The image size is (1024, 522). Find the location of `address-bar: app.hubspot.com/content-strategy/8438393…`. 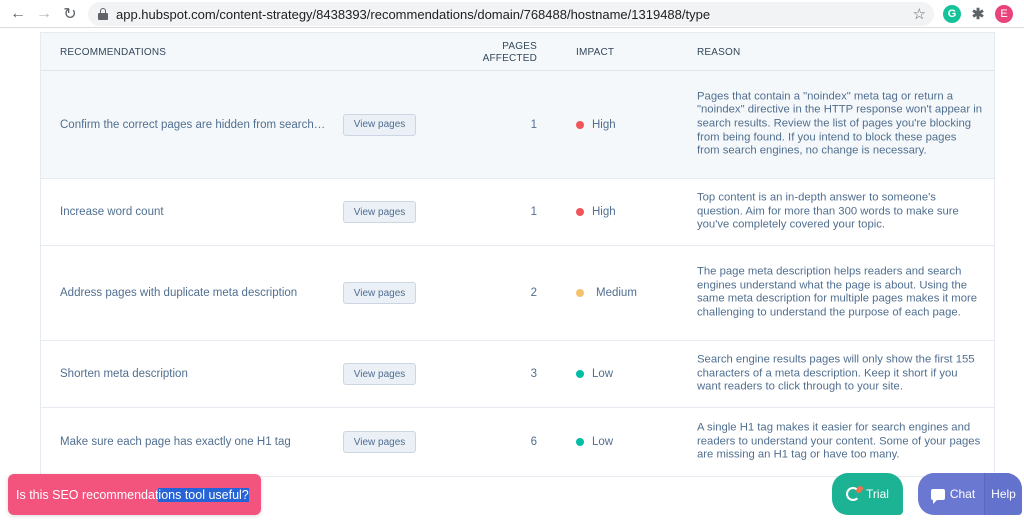

address-bar: app.hubspot.com/content-strategy/8438393… is located at coordinates (511, 14).